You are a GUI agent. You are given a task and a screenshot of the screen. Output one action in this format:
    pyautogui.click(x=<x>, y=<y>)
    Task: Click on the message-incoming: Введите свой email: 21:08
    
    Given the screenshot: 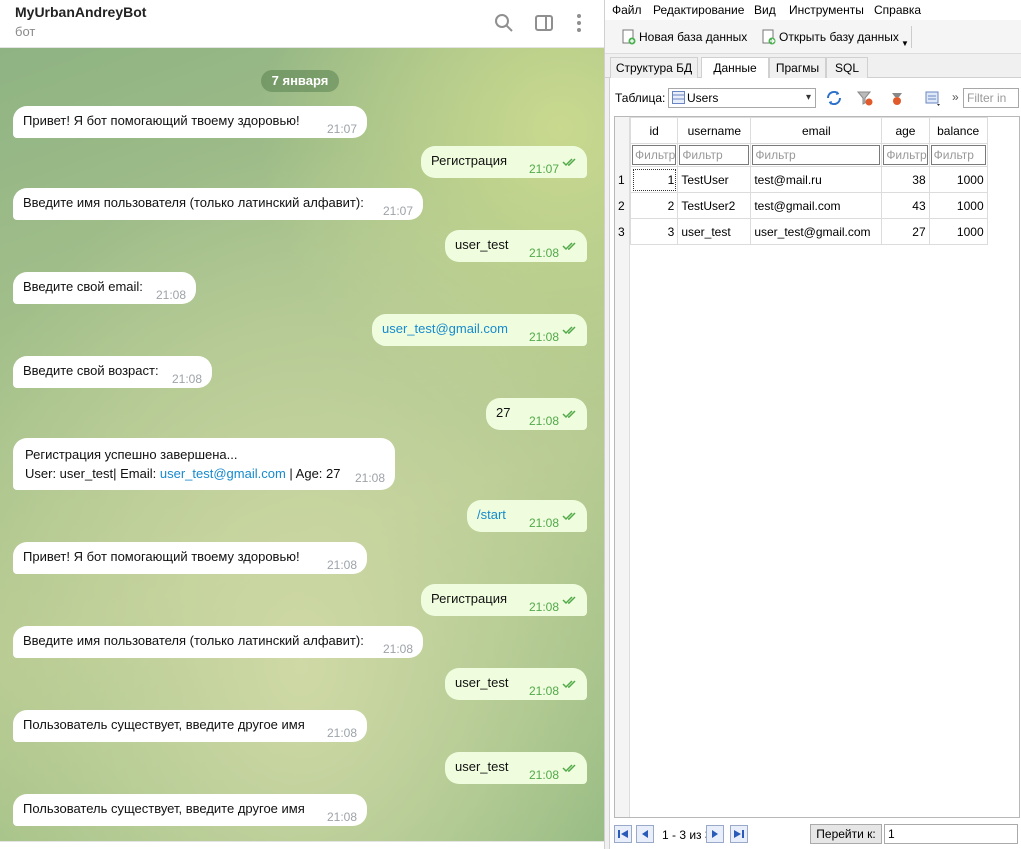 What is the action you would take?
    pyautogui.click(x=104, y=288)
    